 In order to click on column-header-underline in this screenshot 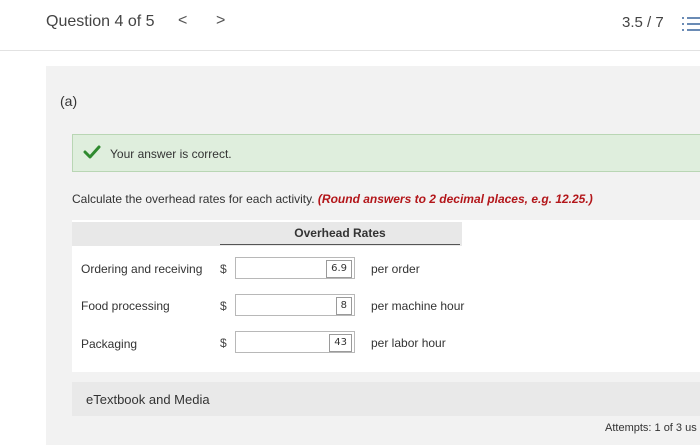, I will do `click(340, 244)`.